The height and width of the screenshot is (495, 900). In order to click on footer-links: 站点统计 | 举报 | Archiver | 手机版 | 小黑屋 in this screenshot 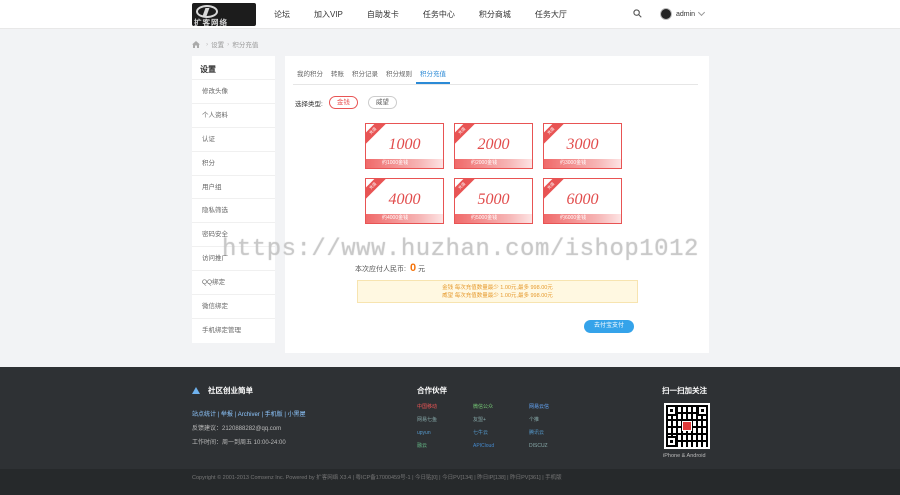, I will do `click(249, 413)`.